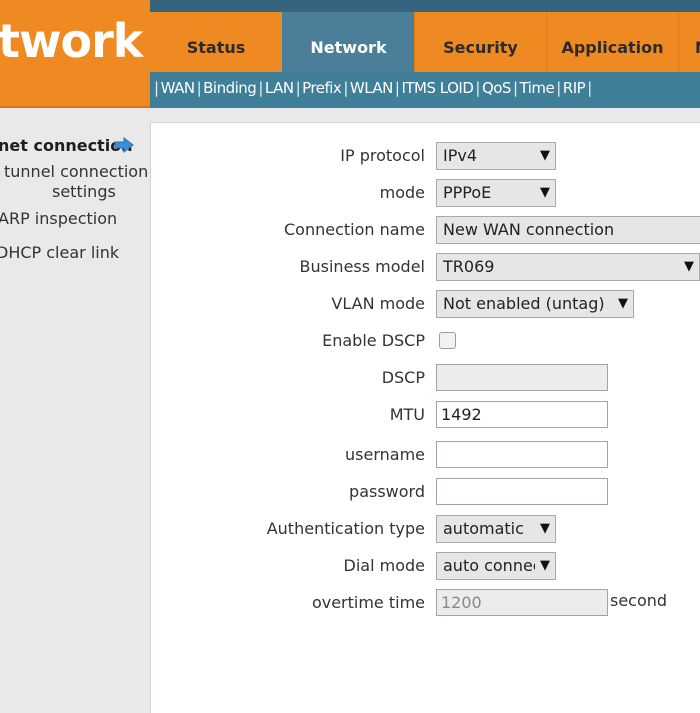 The width and height of the screenshot is (700, 713). I want to click on business-model-label: Business model, so click(362, 266).